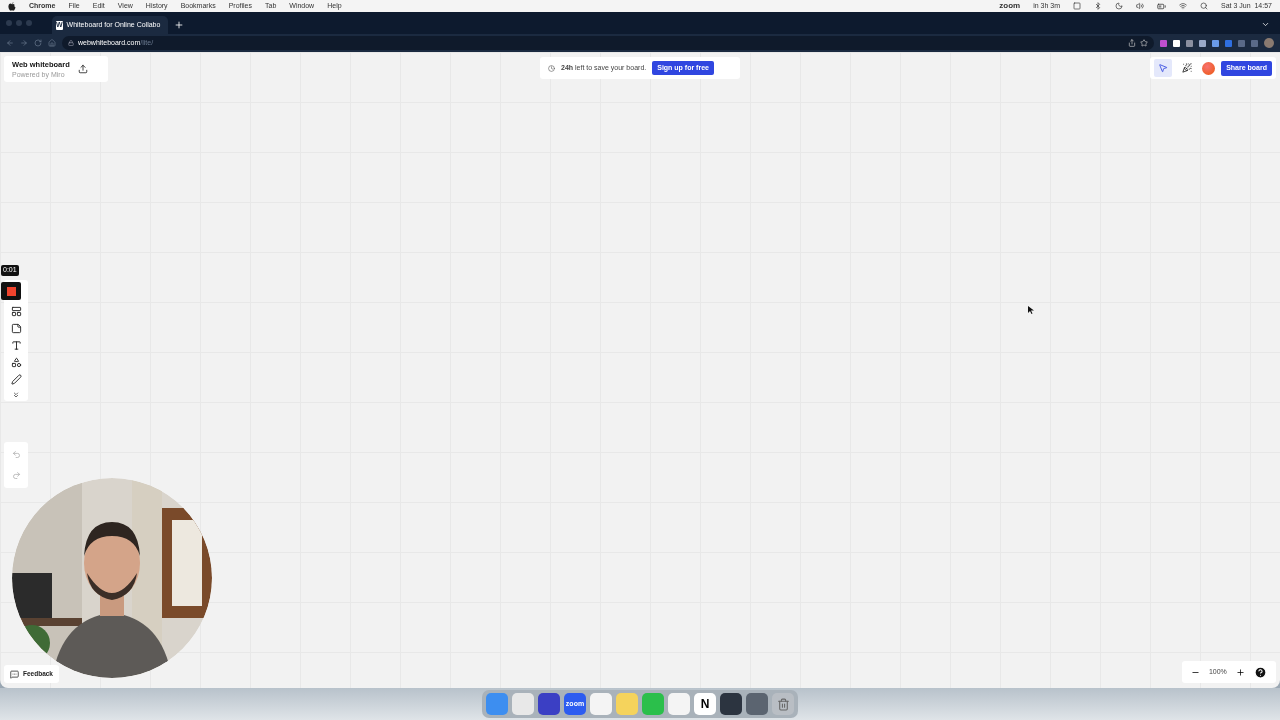 The height and width of the screenshot is (720, 1280). I want to click on zoom-in-button, so click(1241, 672).